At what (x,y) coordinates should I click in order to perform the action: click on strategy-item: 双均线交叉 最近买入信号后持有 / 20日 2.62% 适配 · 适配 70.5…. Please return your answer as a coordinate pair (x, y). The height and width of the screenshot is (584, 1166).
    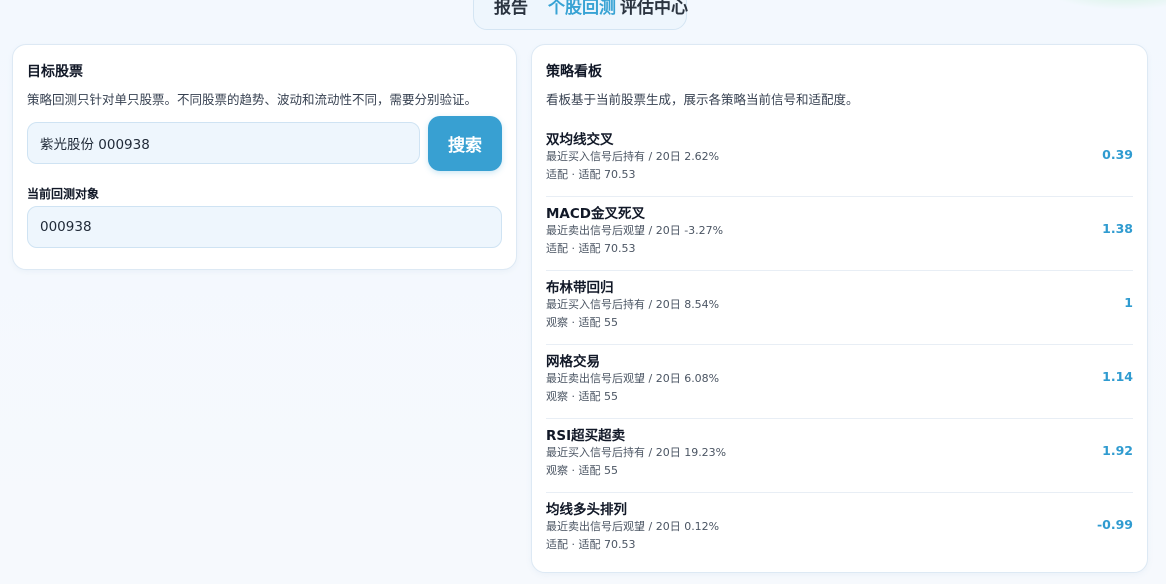
    Looking at the image, I should click on (839, 160).